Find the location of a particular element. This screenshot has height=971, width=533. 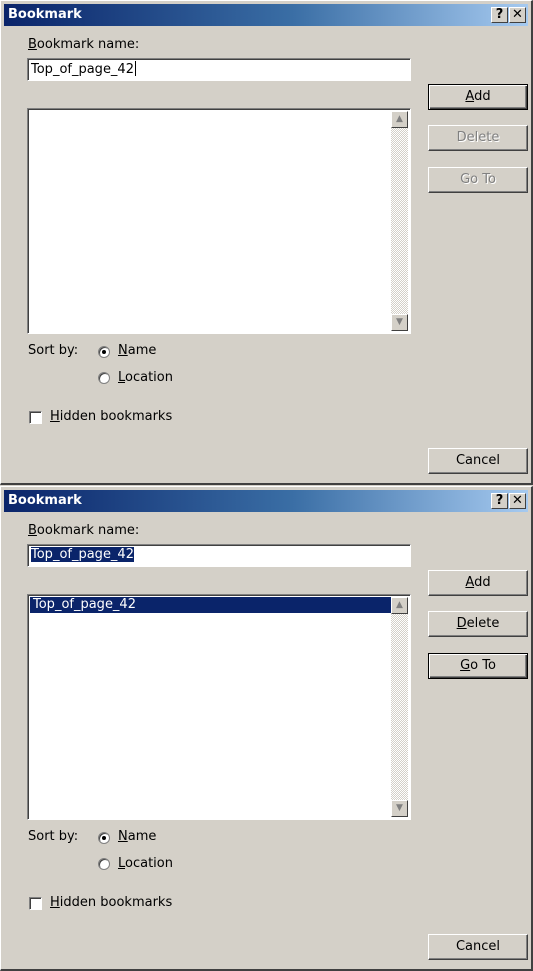

text-caret is located at coordinates (135, 68).